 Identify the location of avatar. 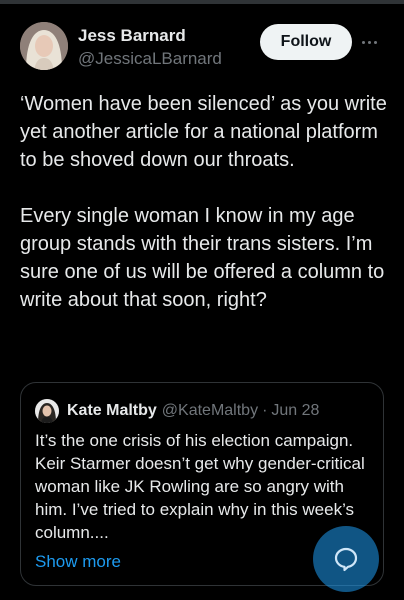
(44, 46).